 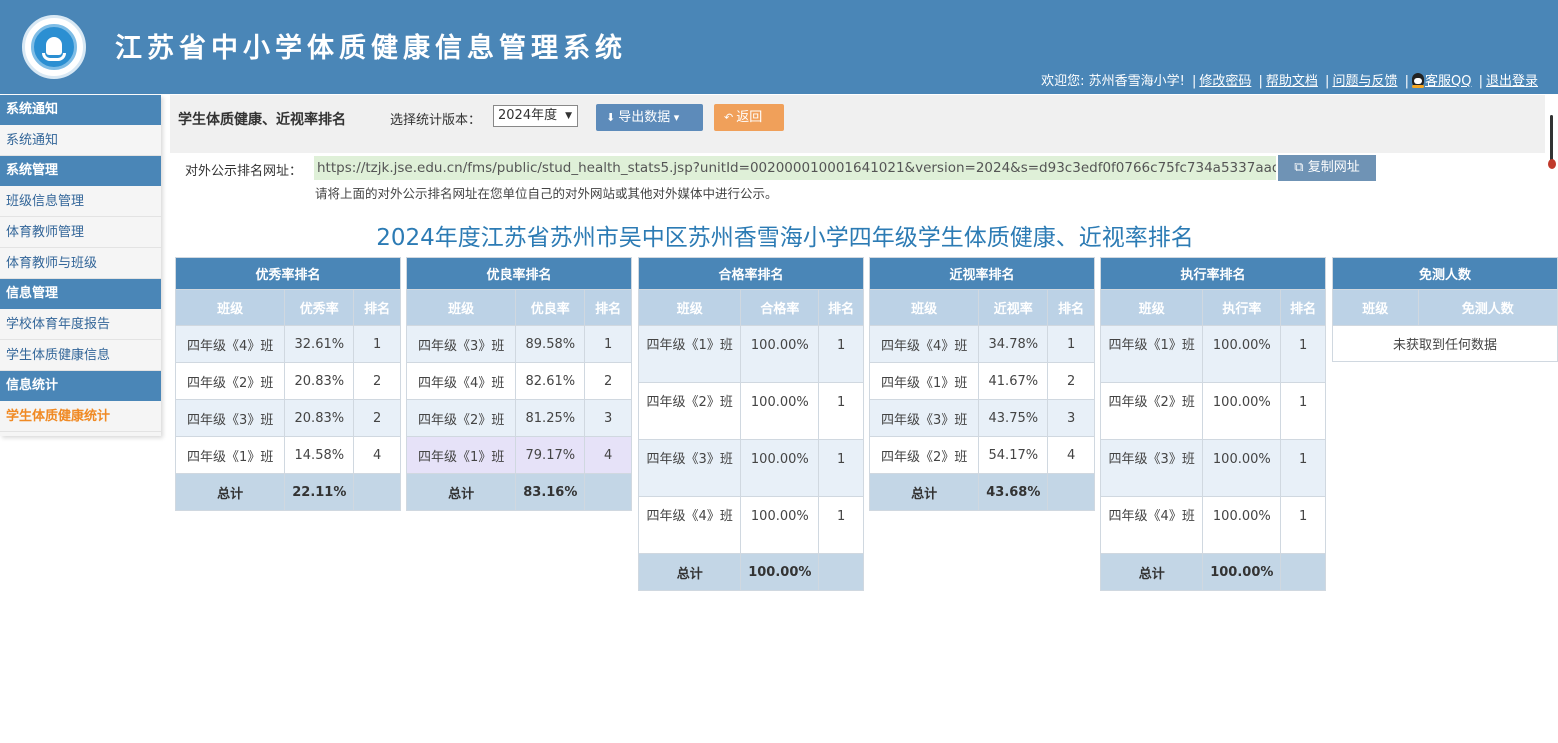 I want to click on sidebar-item-pe-teachers: 体育教师管理, so click(x=80, y=232).